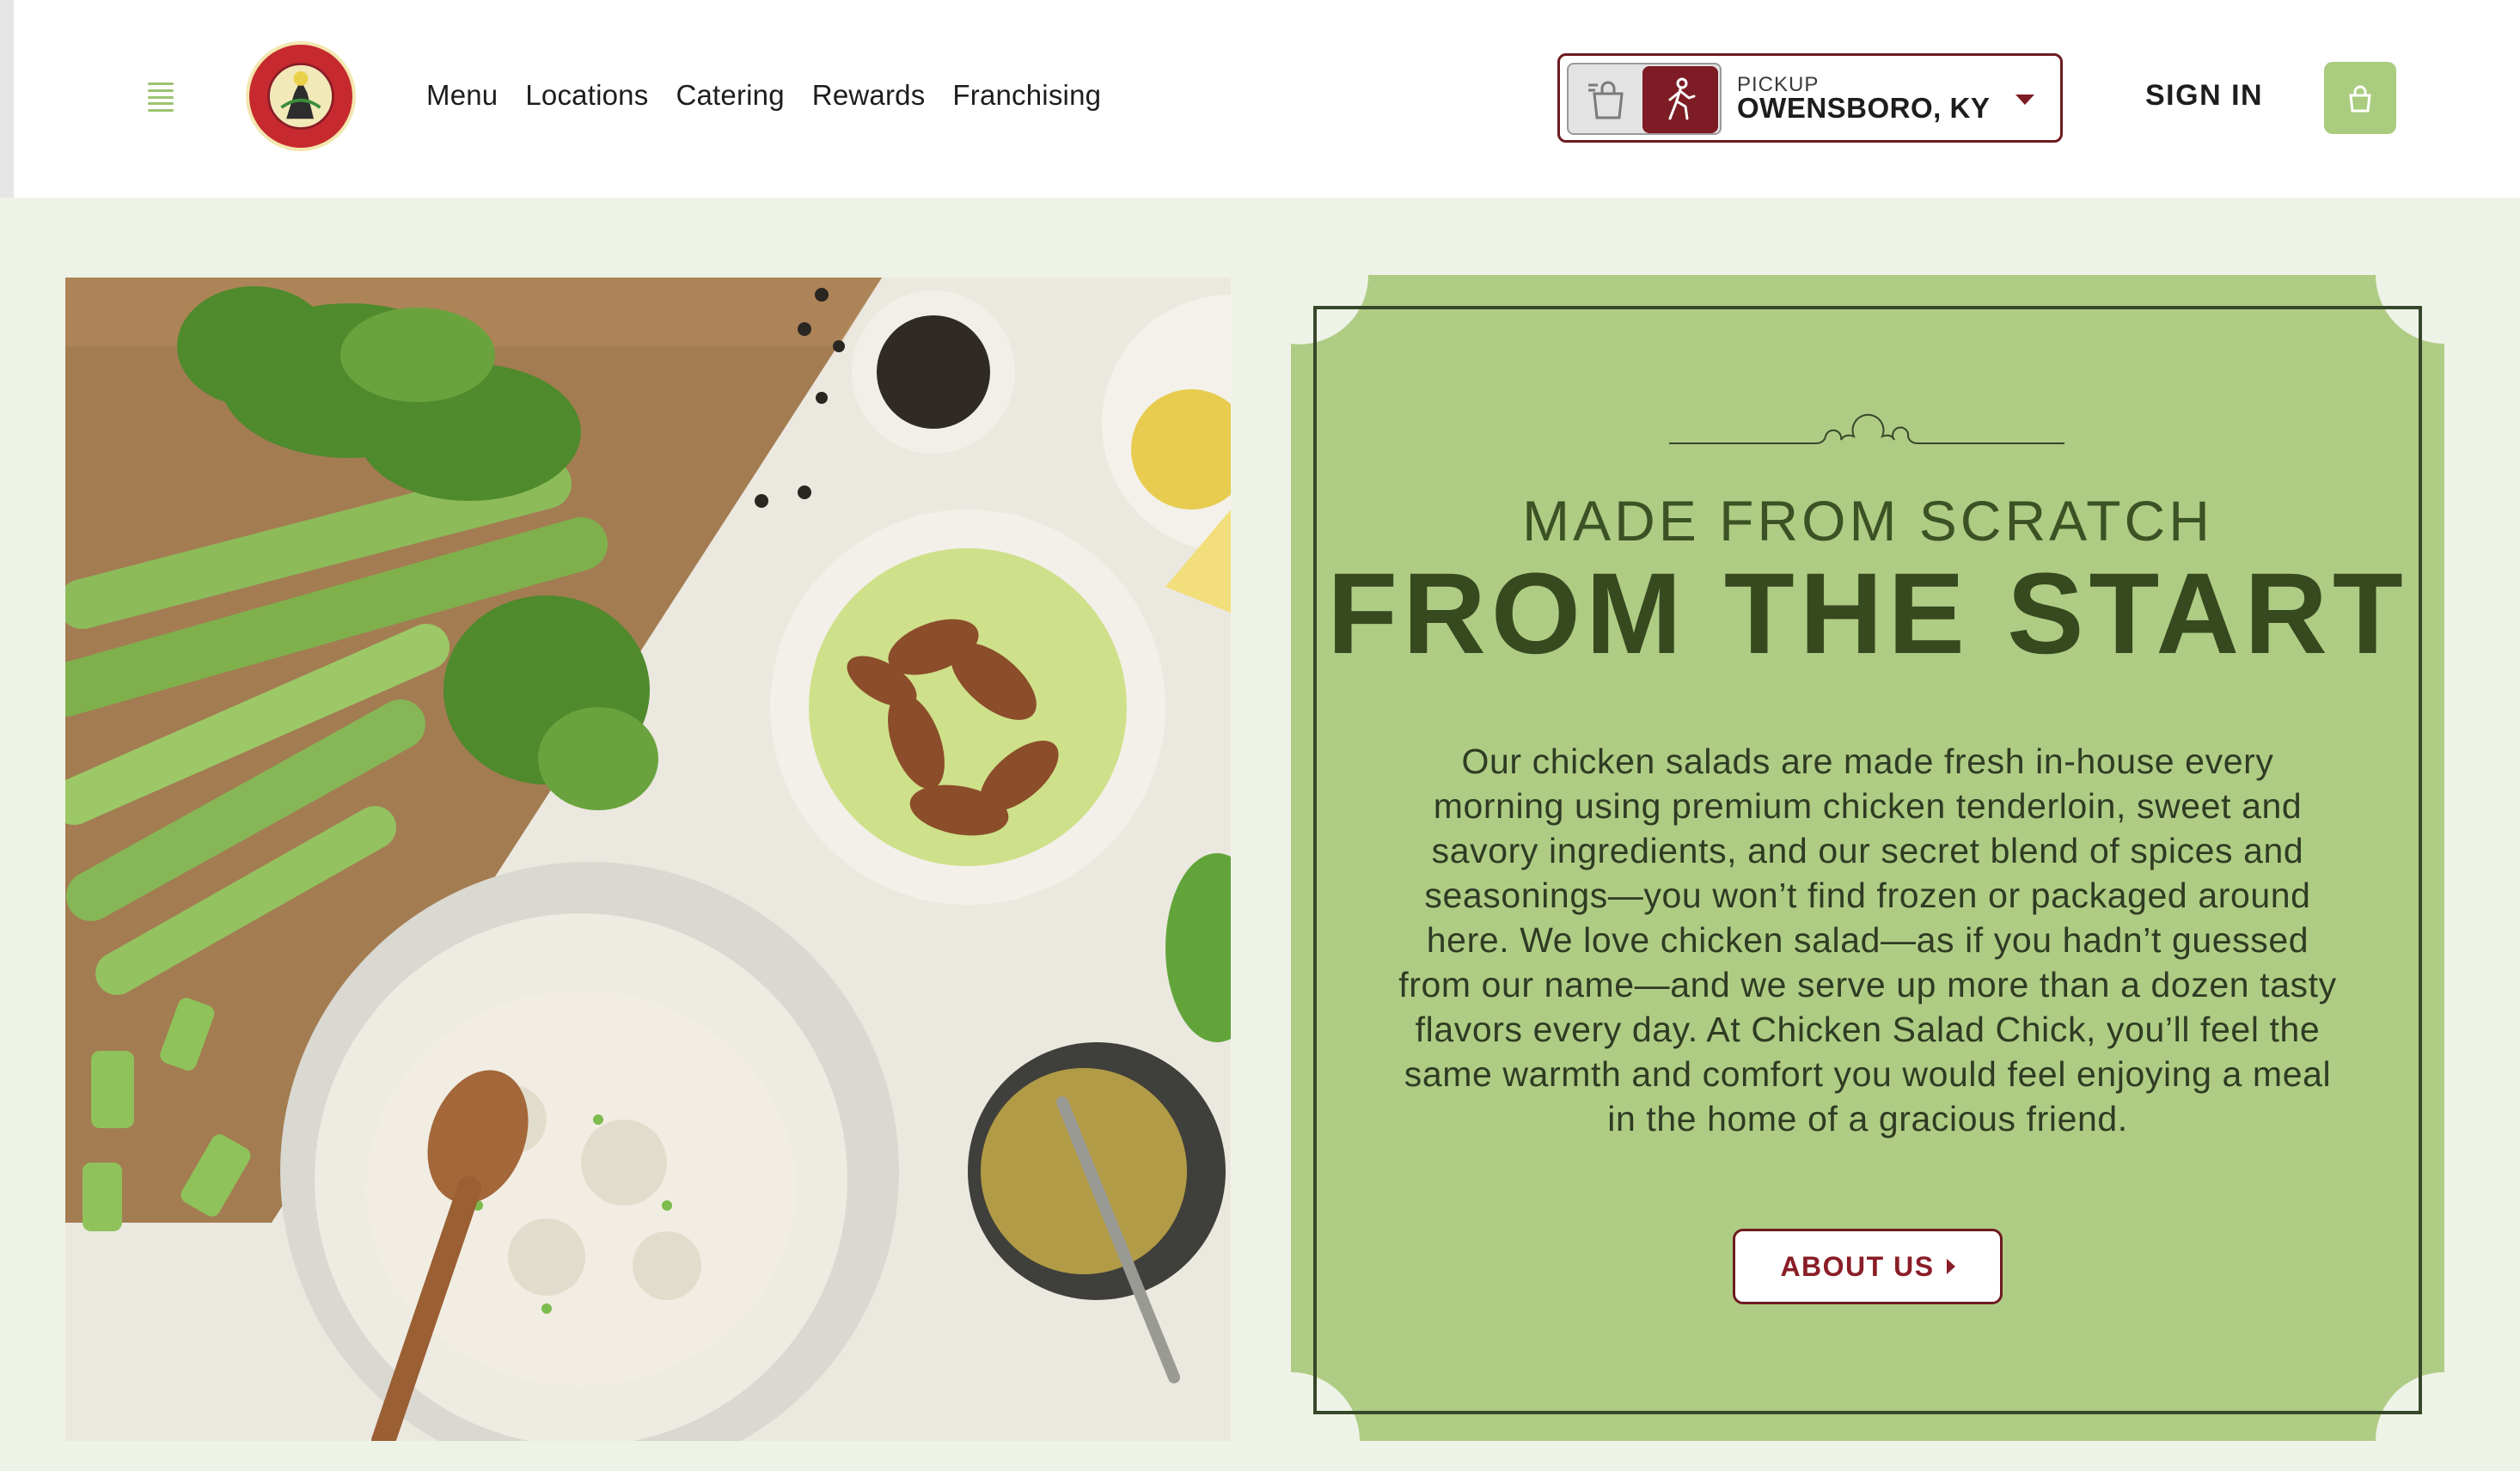 This screenshot has width=2520, height=1471. Describe the element at coordinates (2025, 100) in the screenshot. I see `chevron-down-icon` at that location.